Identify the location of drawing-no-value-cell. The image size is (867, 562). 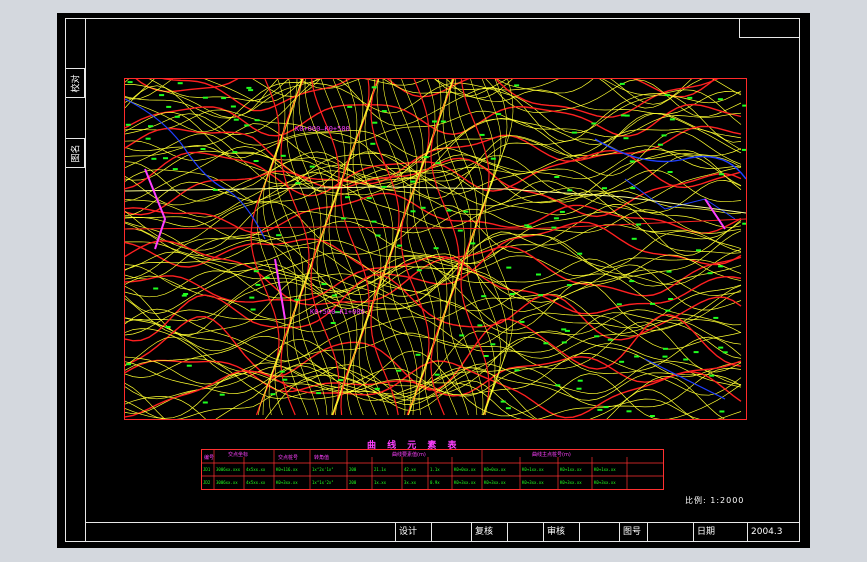
(670, 532).